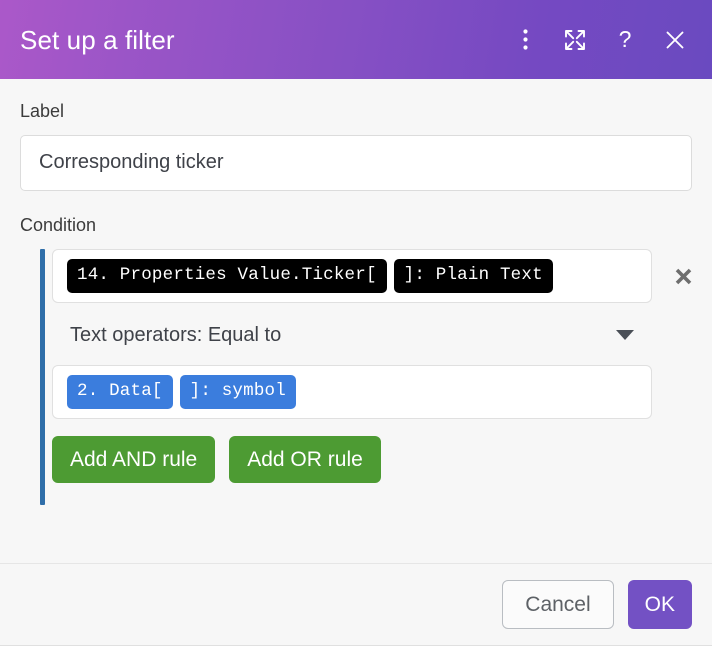 The width and height of the screenshot is (712, 646). Describe the element at coordinates (352, 335) in the screenshot. I see `operator-select: Text operators: Equal to` at that location.